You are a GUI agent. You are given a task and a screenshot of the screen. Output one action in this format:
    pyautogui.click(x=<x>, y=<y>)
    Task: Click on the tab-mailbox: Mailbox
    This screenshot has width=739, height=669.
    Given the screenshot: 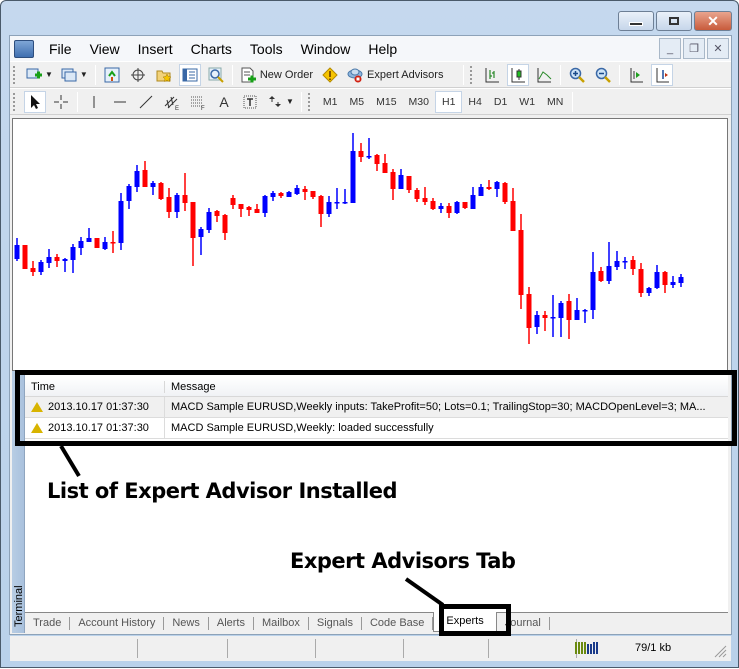 What is the action you would take?
    pyautogui.click(x=281, y=623)
    